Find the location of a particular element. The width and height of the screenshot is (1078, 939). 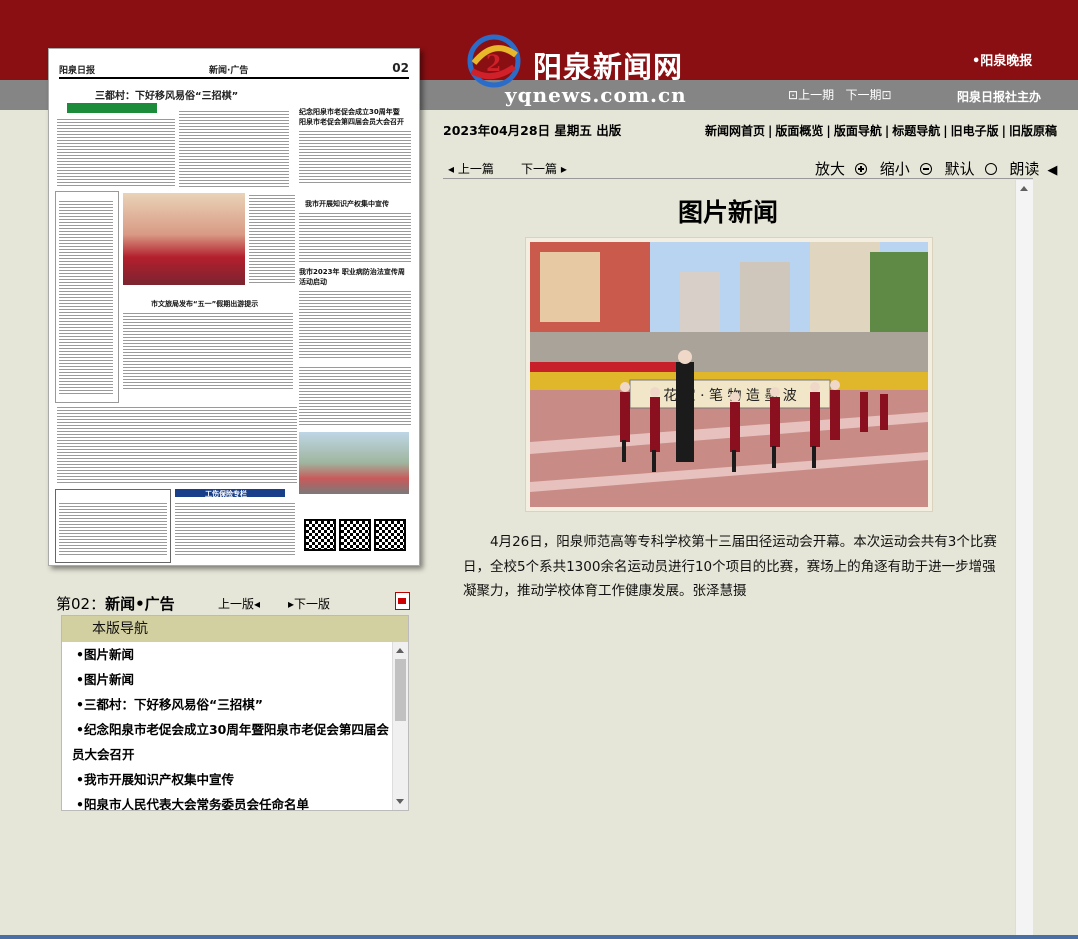

reading-tools: 放大 缩小 默认 朗读 ◀ is located at coordinates (944, 168).